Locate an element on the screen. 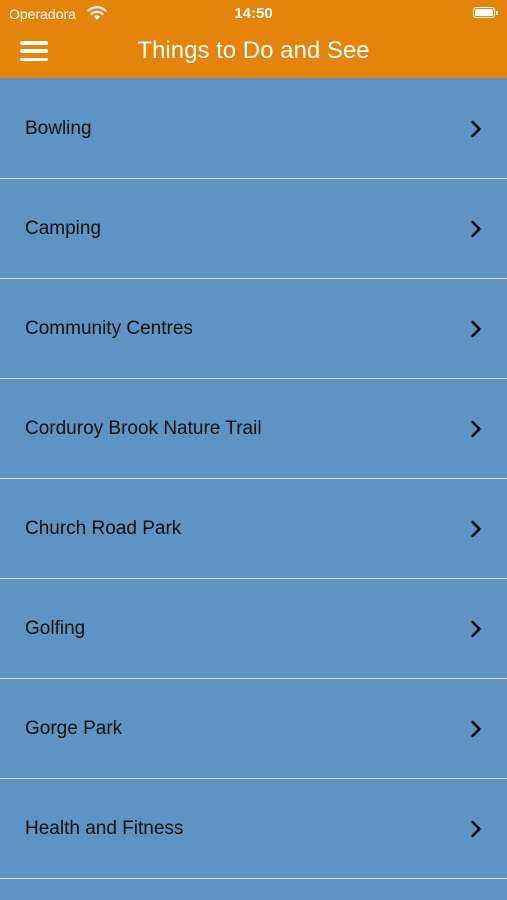 The height and width of the screenshot is (900, 507). list-item: Community Centres is located at coordinates (253, 329).